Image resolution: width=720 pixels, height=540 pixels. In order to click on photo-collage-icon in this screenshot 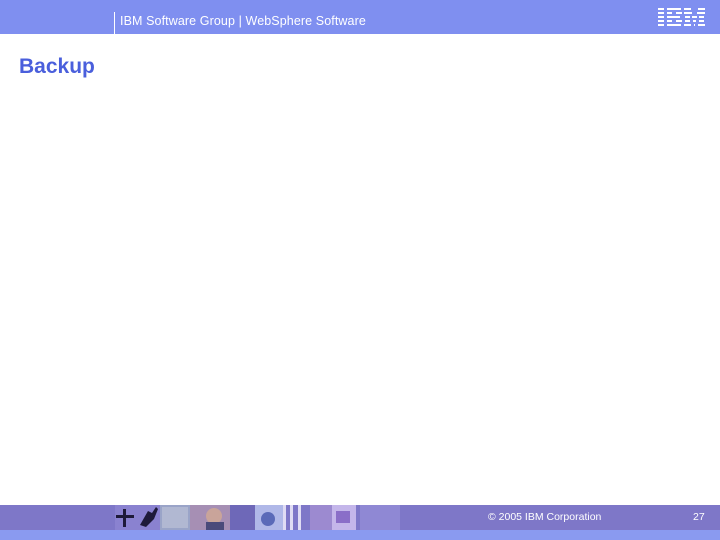, I will do `click(260, 517)`.